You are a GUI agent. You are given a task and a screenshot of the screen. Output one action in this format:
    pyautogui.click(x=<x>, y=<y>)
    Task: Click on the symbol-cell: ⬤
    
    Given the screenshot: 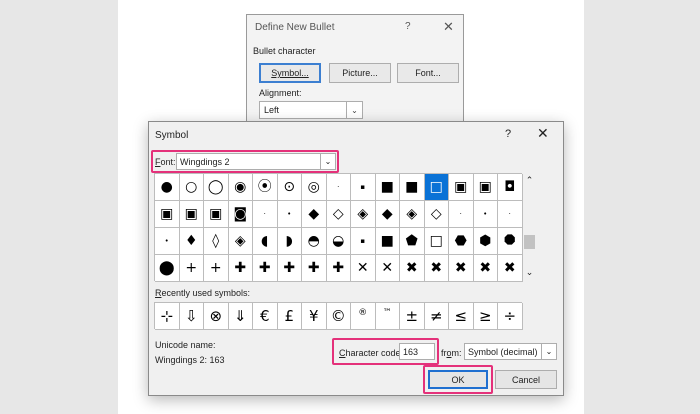 What is the action you would take?
    pyautogui.click(x=167, y=268)
    